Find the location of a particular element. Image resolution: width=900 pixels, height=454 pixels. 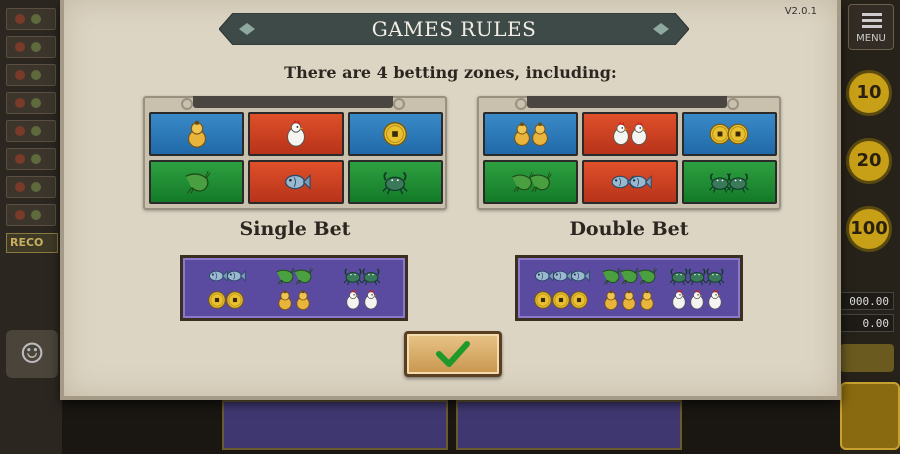

chip-20-button: 20 is located at coordinates (869, 161).